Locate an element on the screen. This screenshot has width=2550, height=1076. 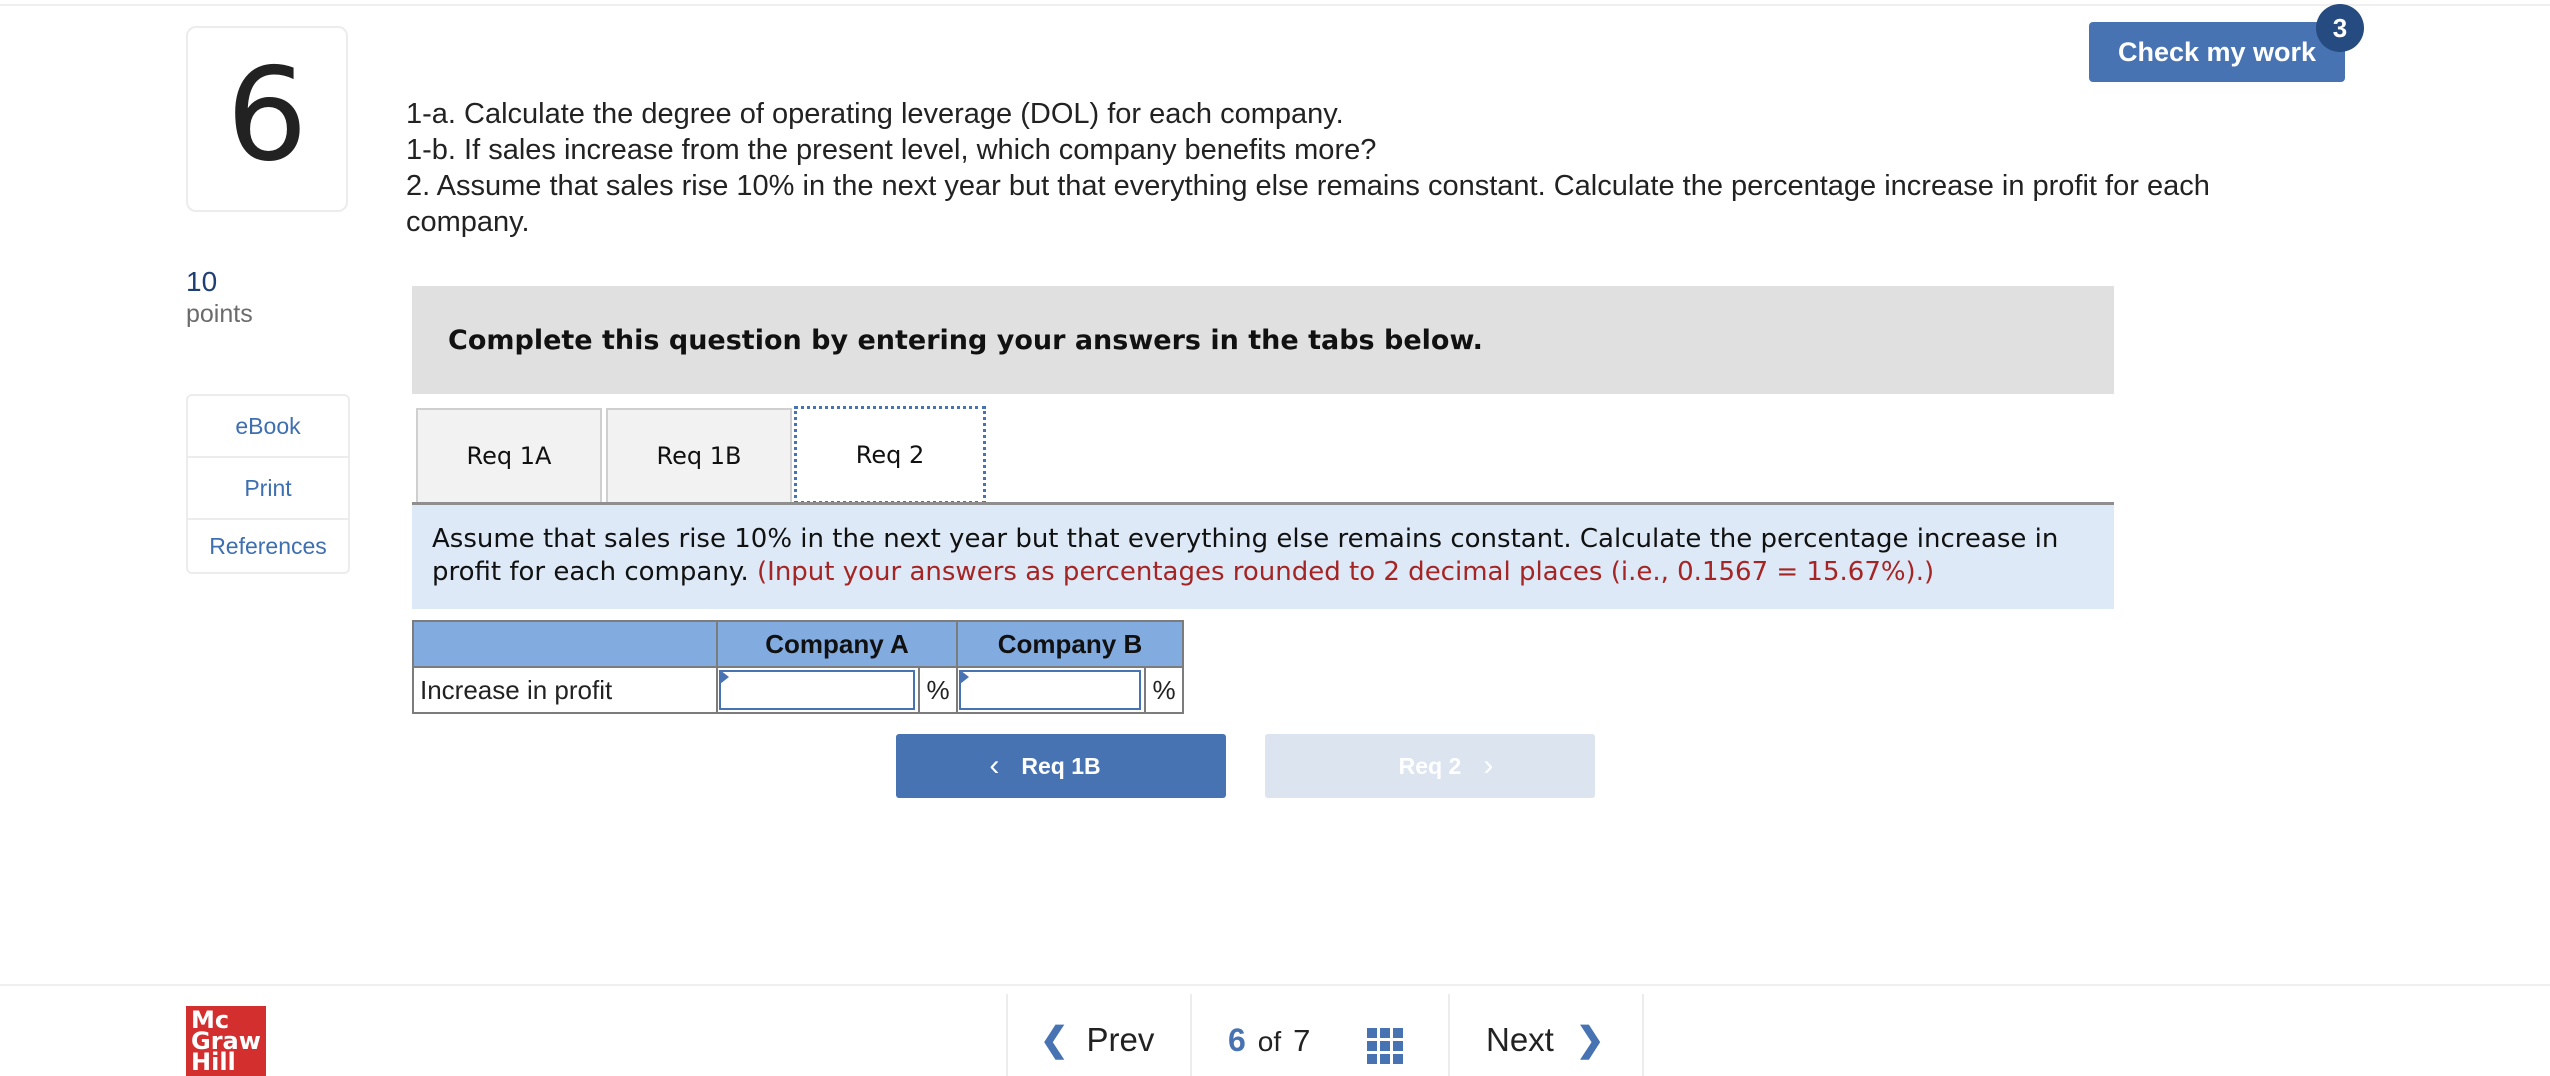
next-question-button: Next ❯ is located at coordinates (1545, 1040).